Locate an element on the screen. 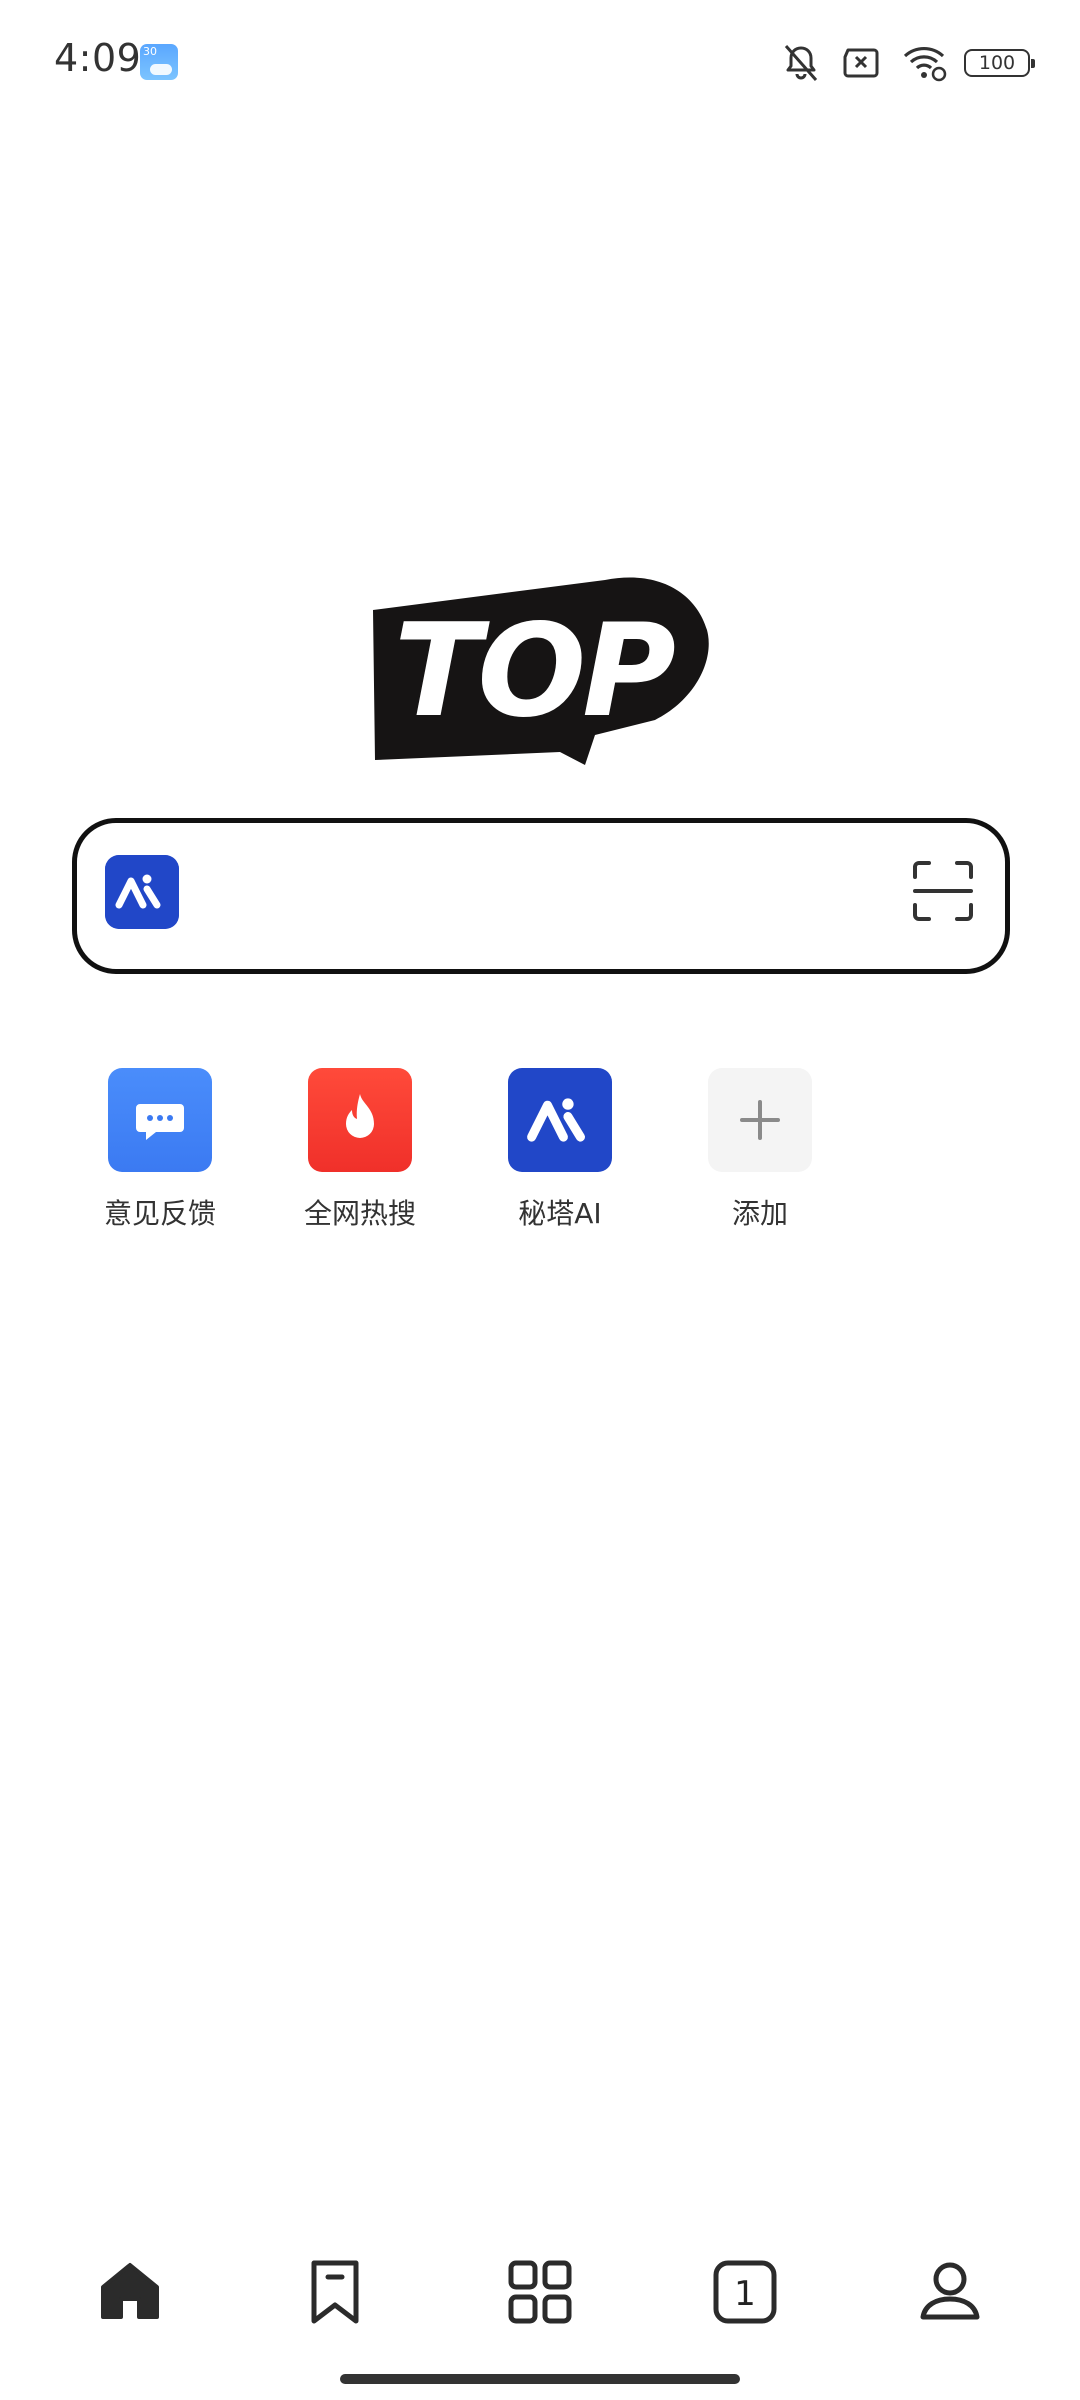  shortcut-hot-search: 全网热搜 is located at coordinates (360, 1150).